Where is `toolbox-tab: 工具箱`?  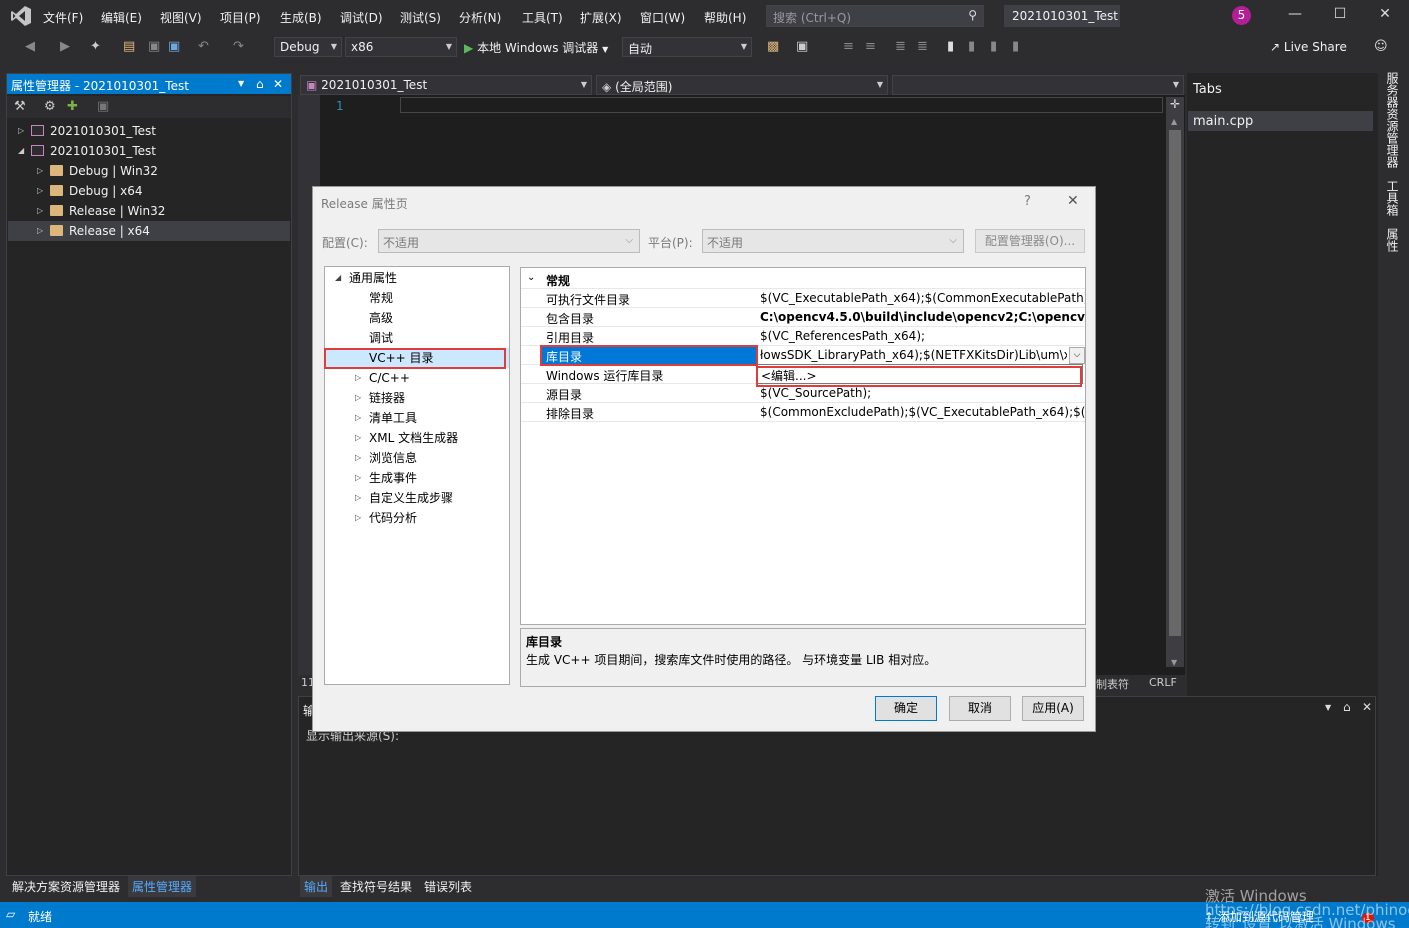
toolbox-tab: 工具箱 is located at coordinates (1392, 198).